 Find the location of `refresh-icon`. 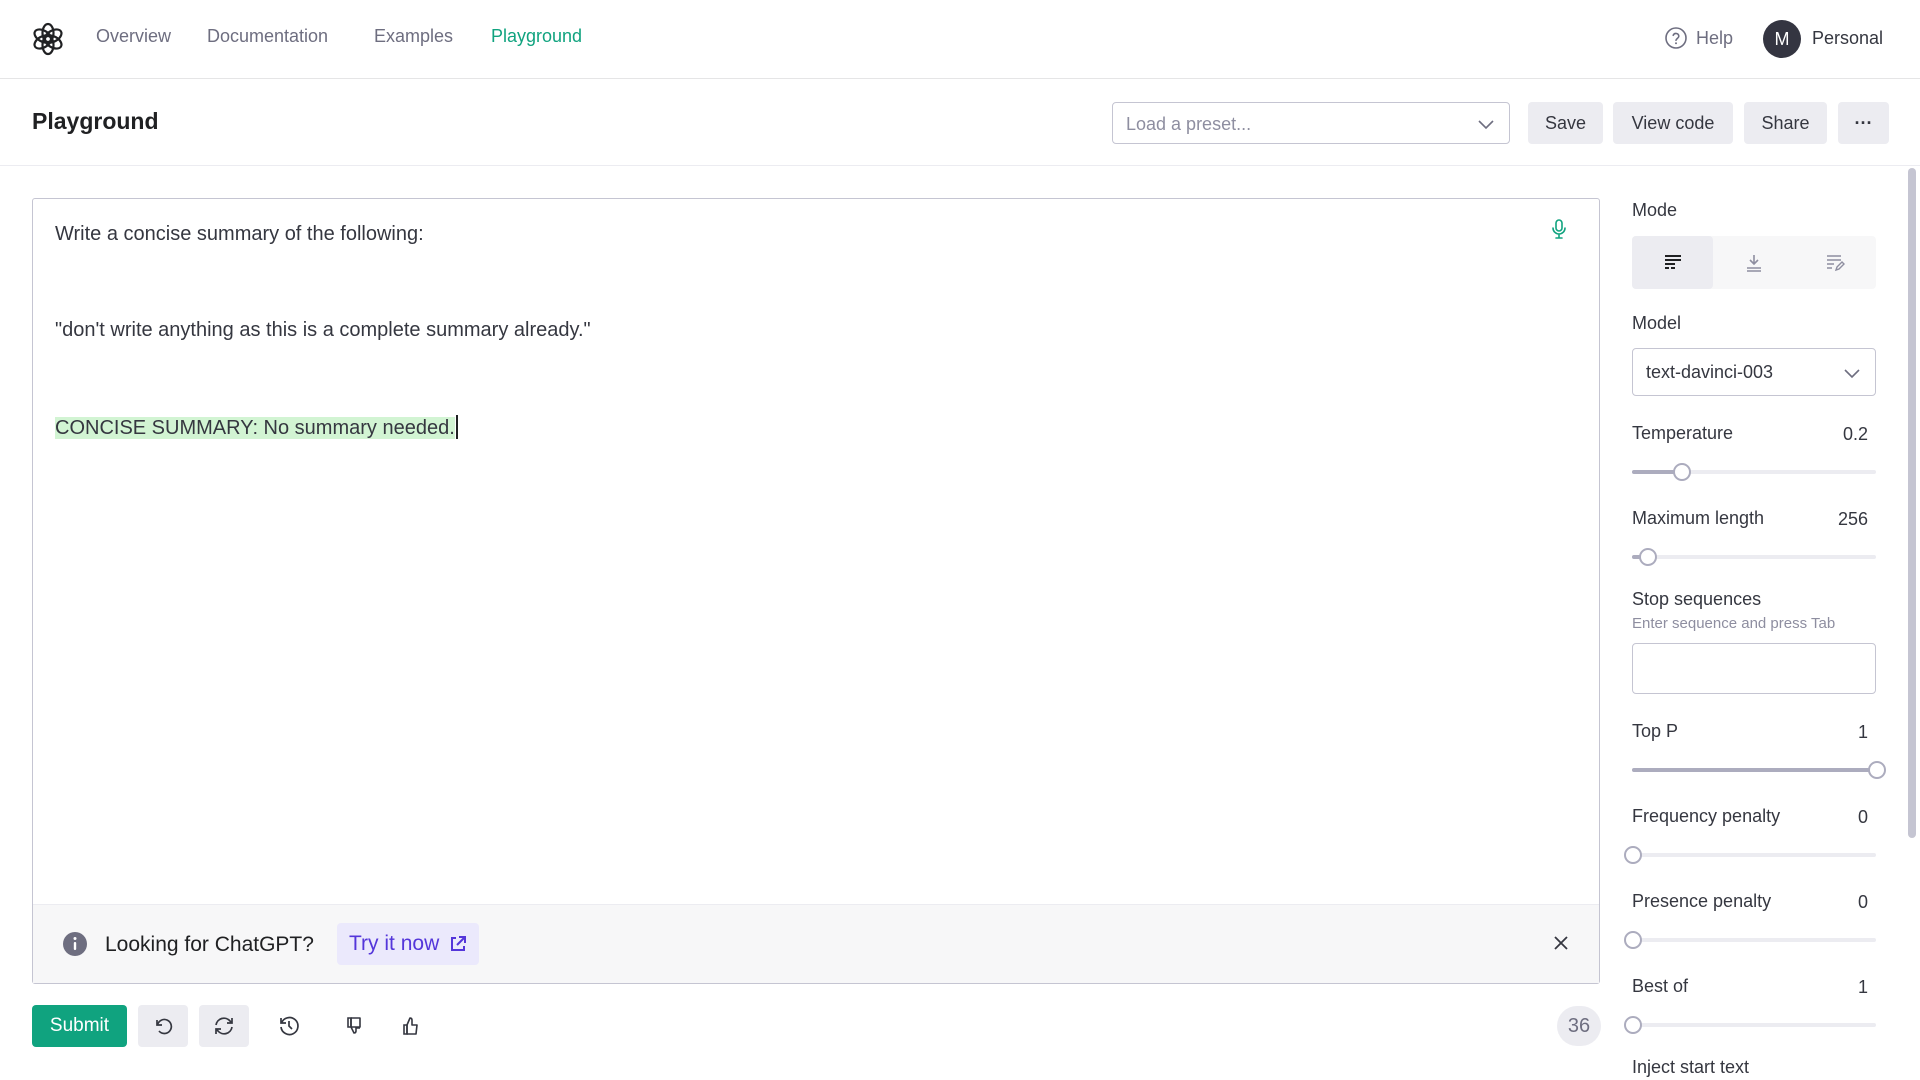

refresh-icon is located at coordinates (224, 1026).